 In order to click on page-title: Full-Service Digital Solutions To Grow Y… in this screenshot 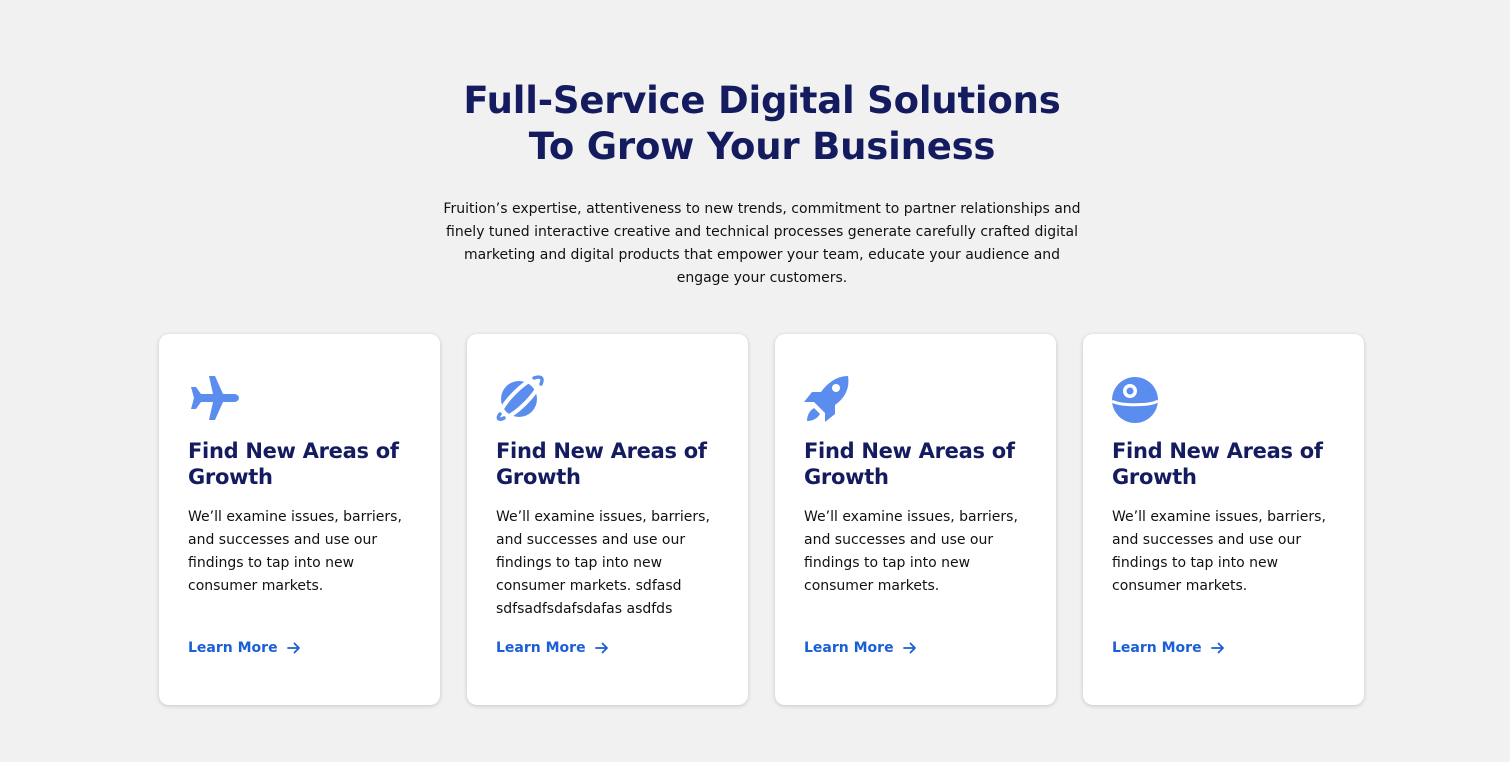, I will do `click(755, 124)`.